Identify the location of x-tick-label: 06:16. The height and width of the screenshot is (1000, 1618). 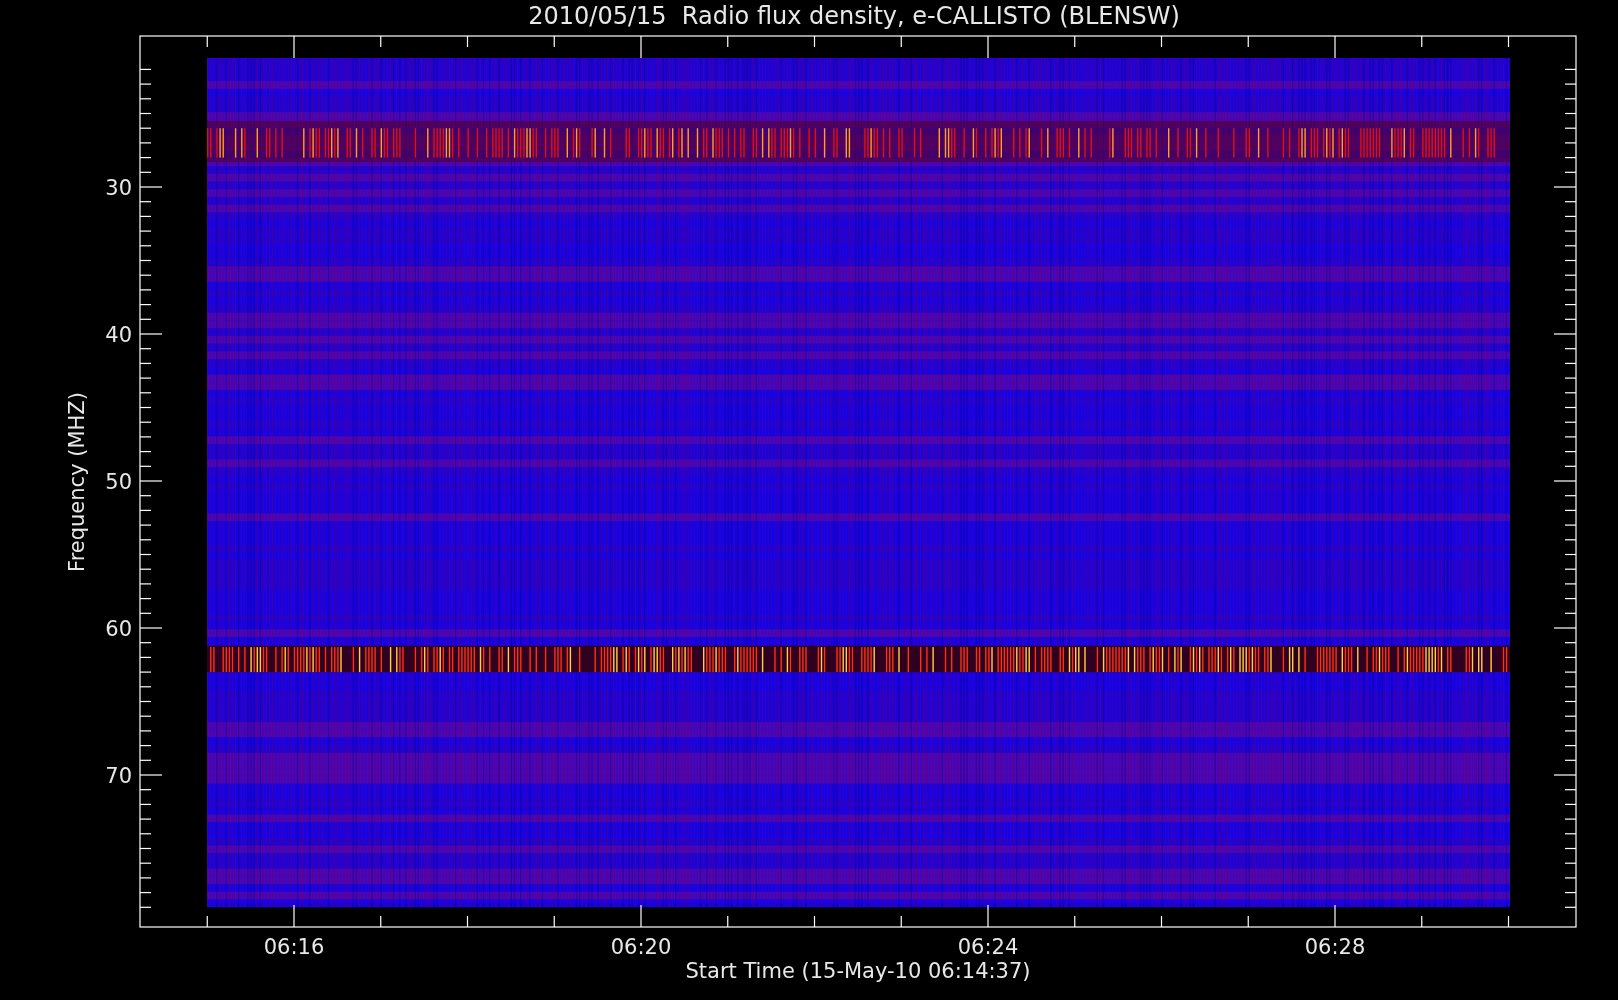
(294, 947).